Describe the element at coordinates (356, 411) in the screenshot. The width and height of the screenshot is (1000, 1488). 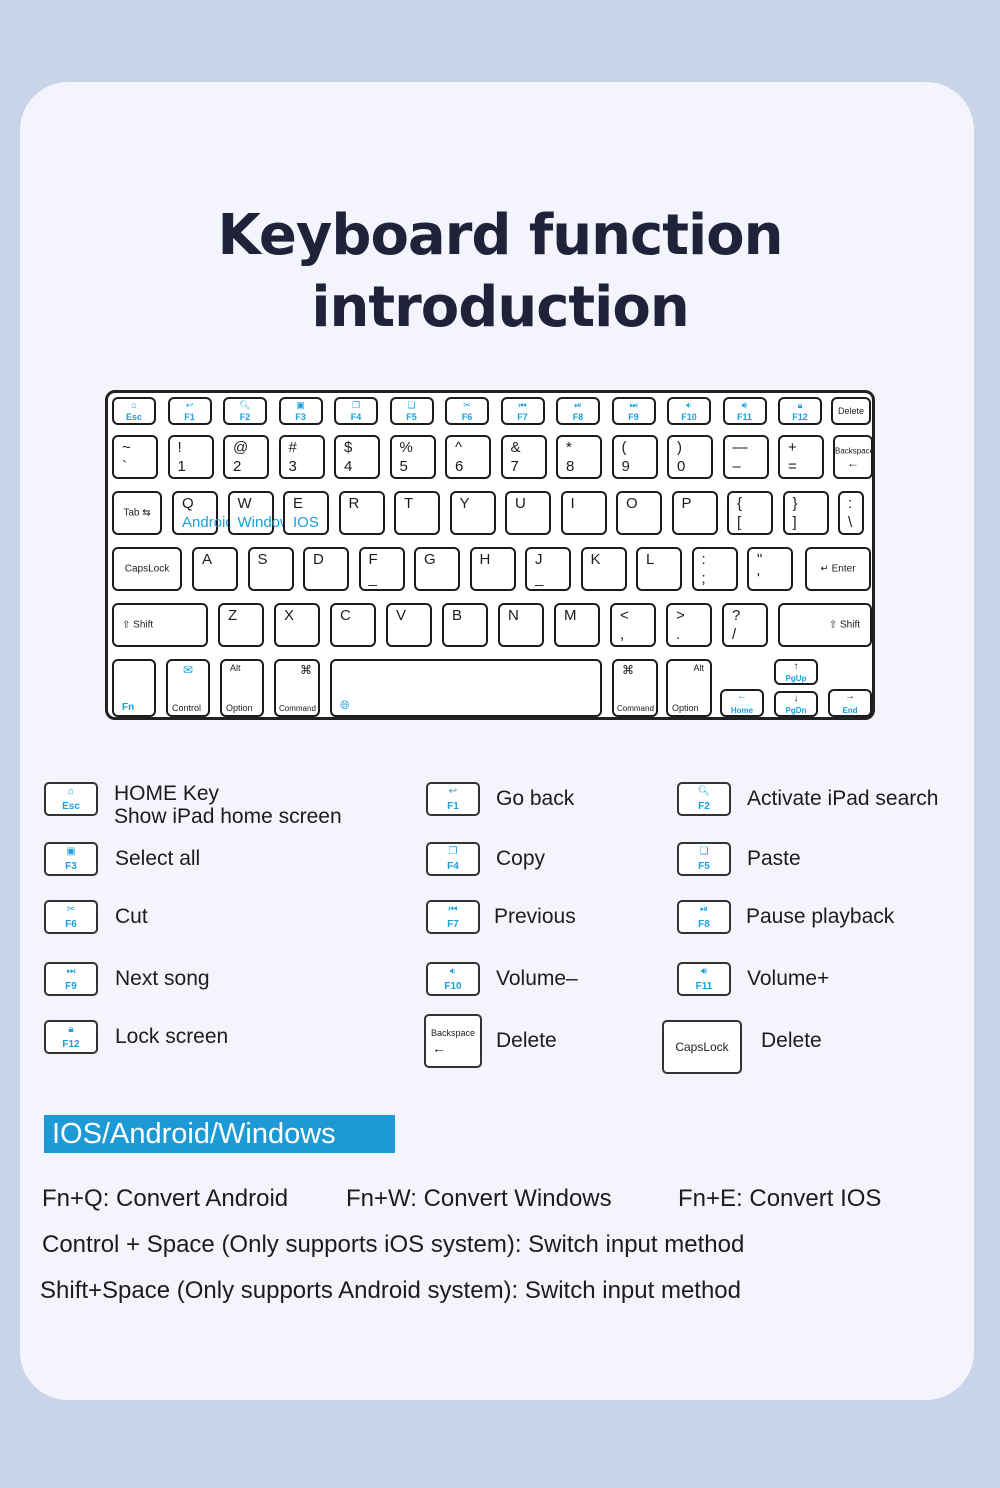
I see `key-f4: ❐ F4` at that location.